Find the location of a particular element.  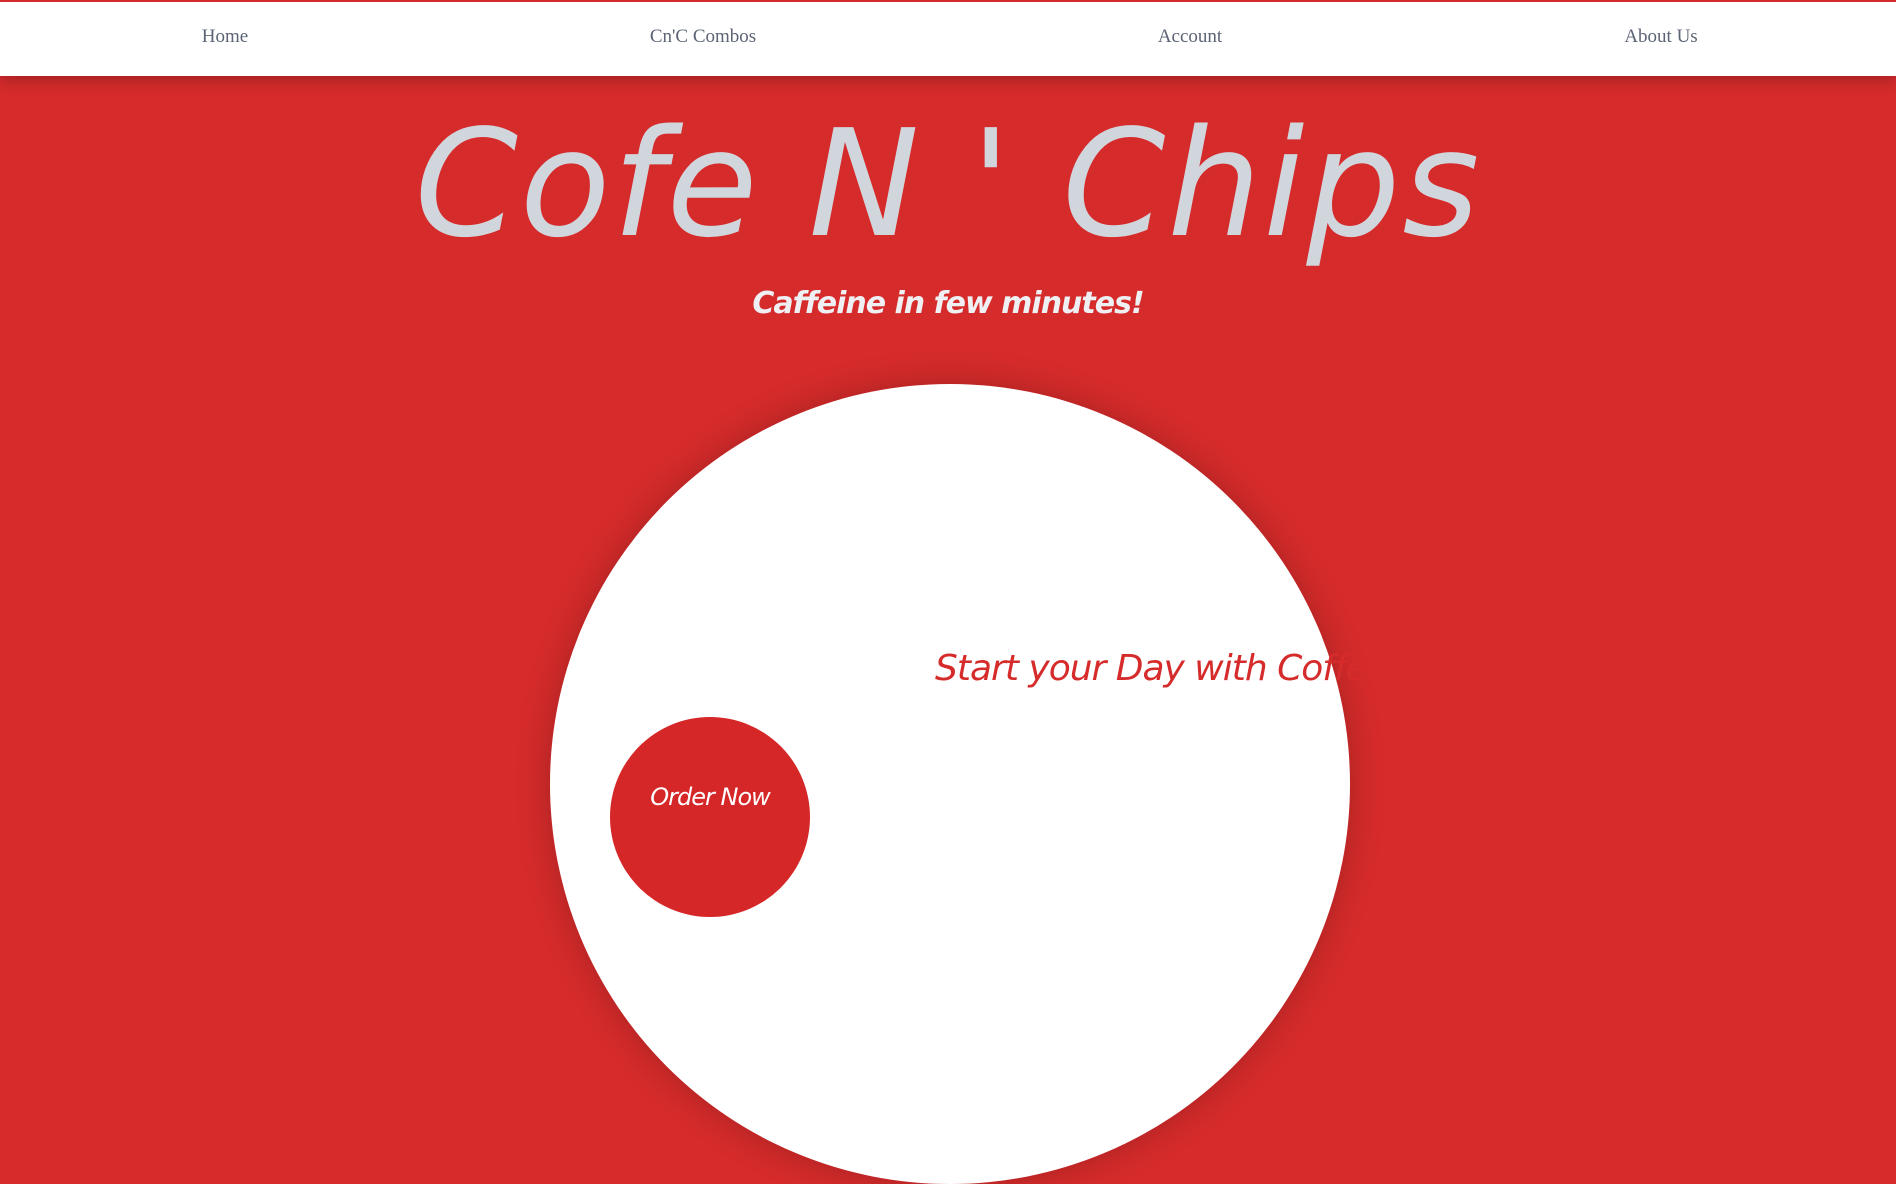

nav-combos-link: Cn'C Combos is located at coordinates (703, 37).